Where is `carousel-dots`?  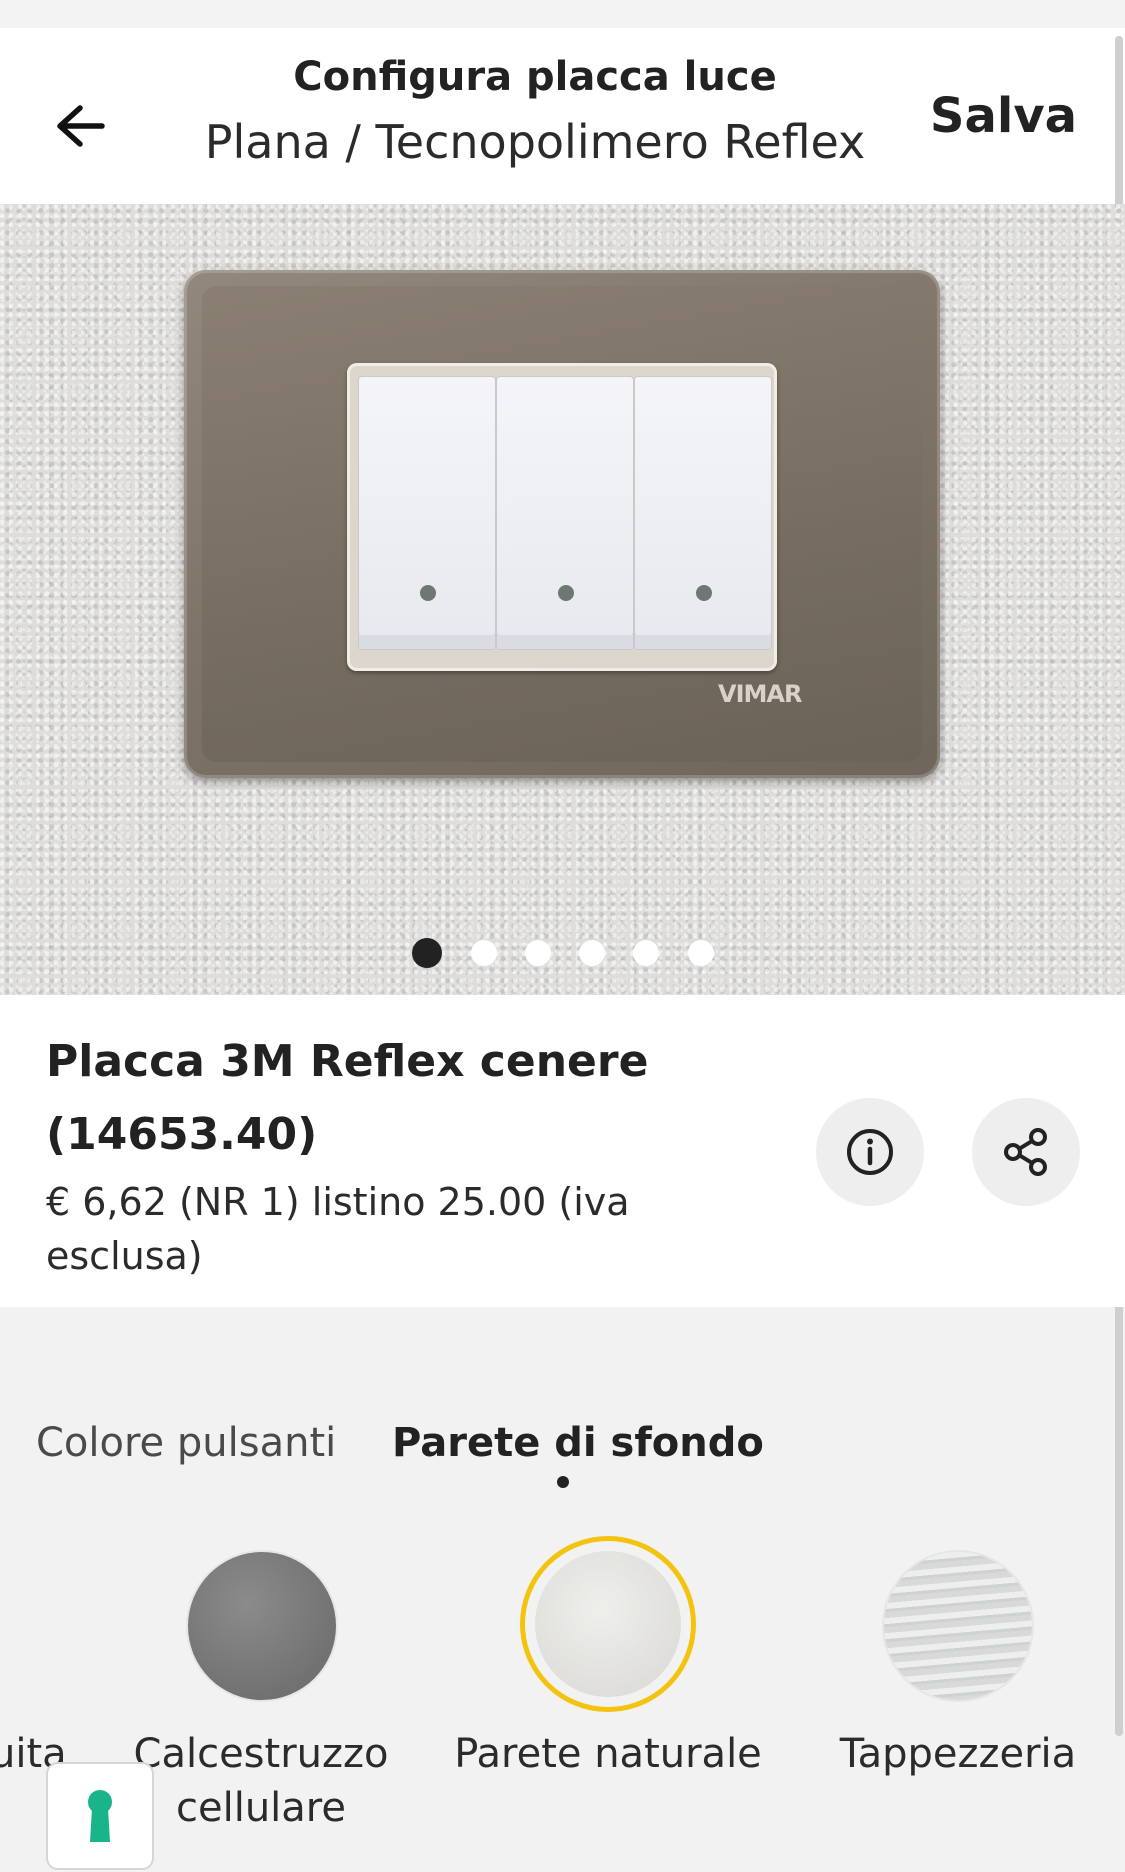 carousel-dots is located at coordinates (562, 952).